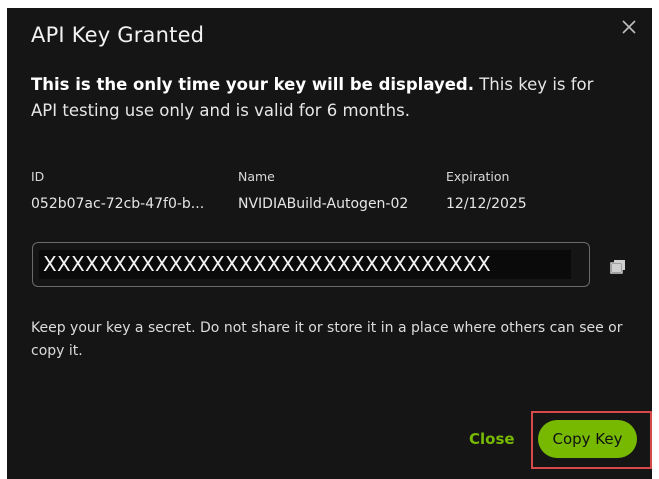 Image resolution: width=659 pixels, height=479 pixels. What do you see at coordinates (118, 35) in the screenshot?
I see `dialog-title: API Key Granted` at bounding box center [118, 35].